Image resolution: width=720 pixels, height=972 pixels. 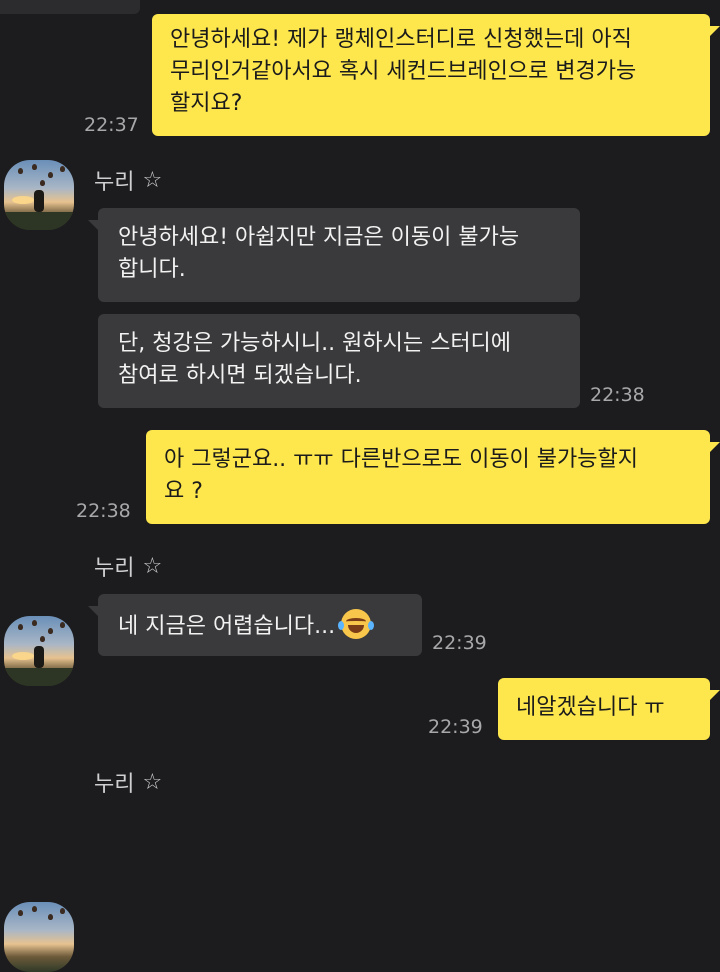 I want to click on their-message-bubble: 안녕하세요! 아쉽지만 지금은 이동이 불가능 합니다., so click(x=334, y=255).